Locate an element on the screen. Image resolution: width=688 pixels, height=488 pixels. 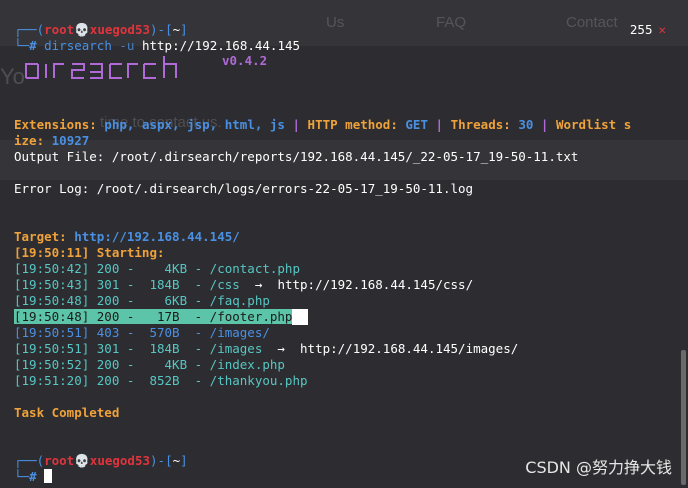
wordlist-value: 10927 is located at coordinates (70, 140).